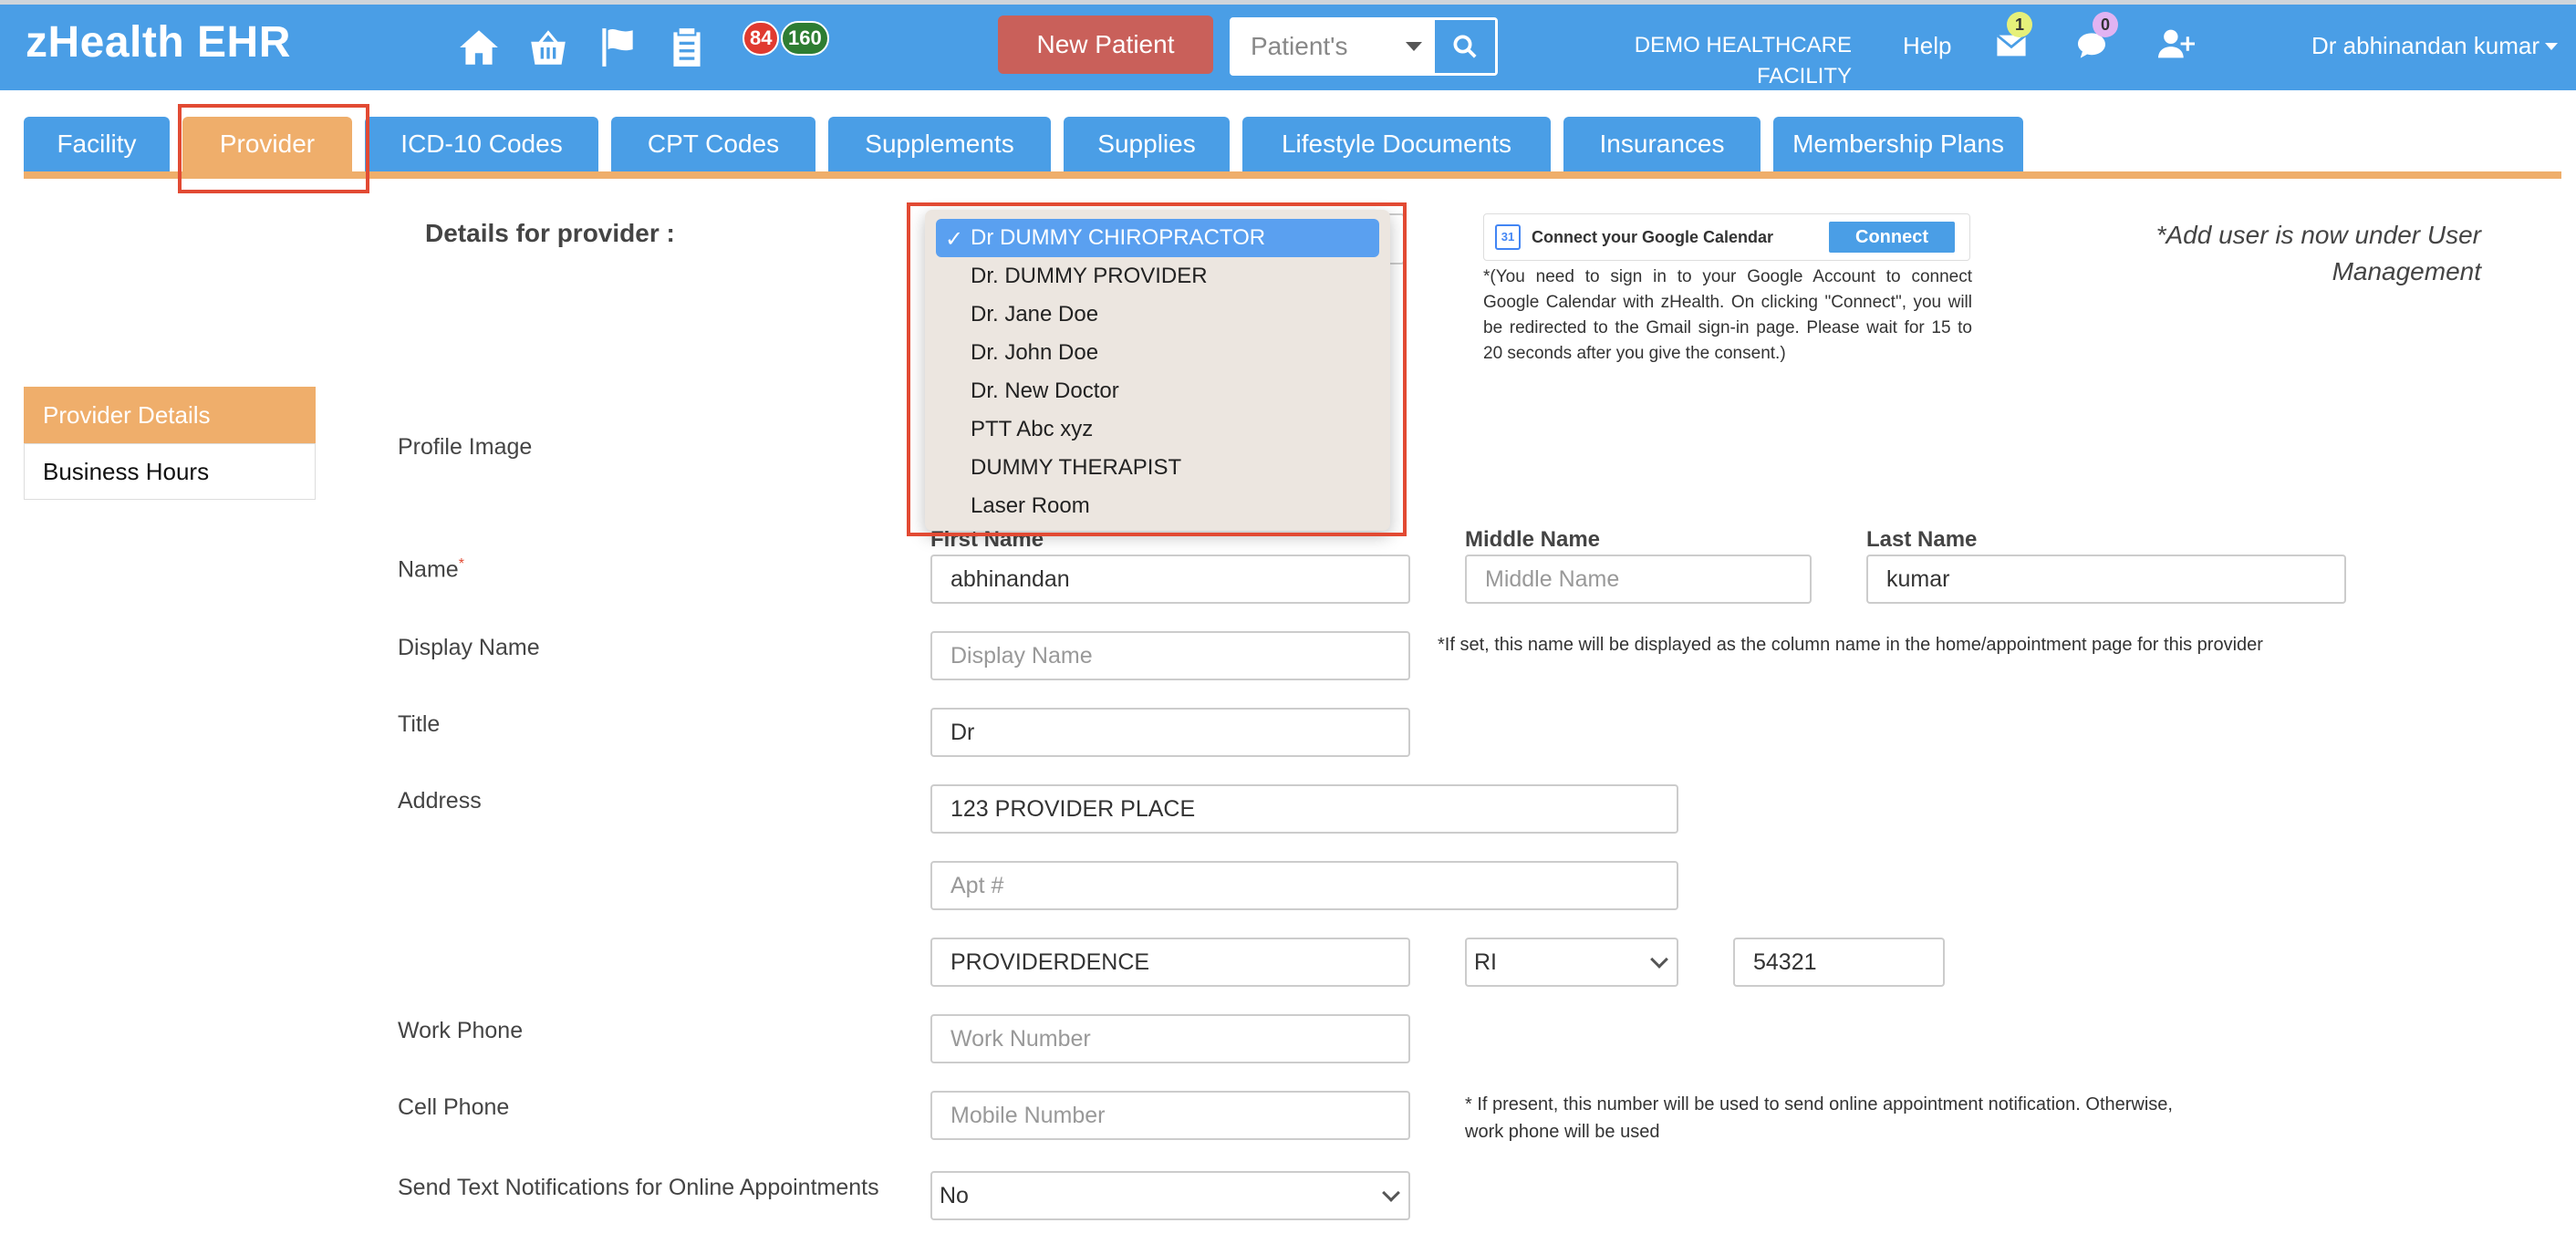  I want to click on tab-underline, so click(1292, 175).